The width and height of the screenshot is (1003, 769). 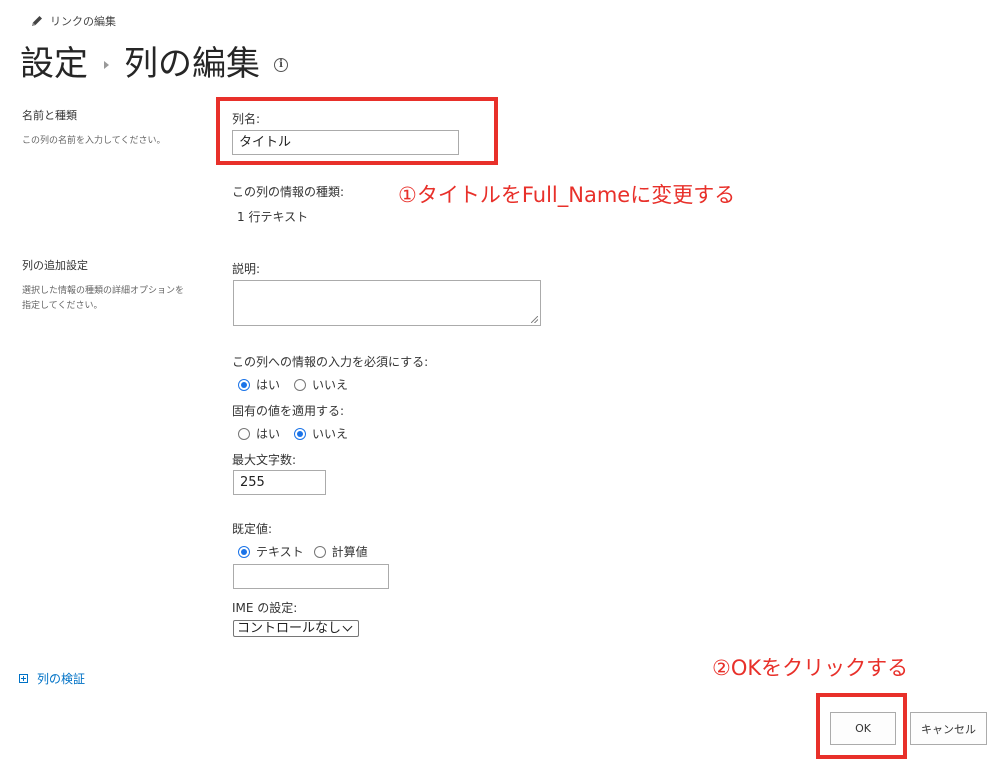 I want to click on expand-plus-icon, so click(x=23, y=678).